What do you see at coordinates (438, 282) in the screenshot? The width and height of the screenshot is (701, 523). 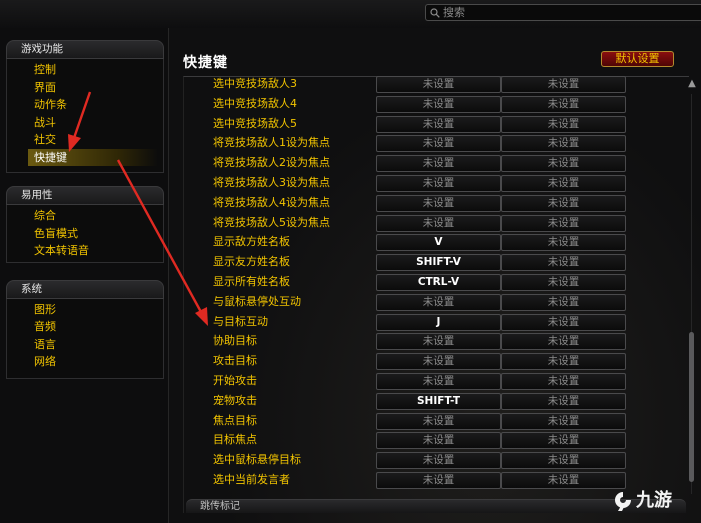 I see `primary-binding-button: CTRL-V` at bounding box center [438, 282].